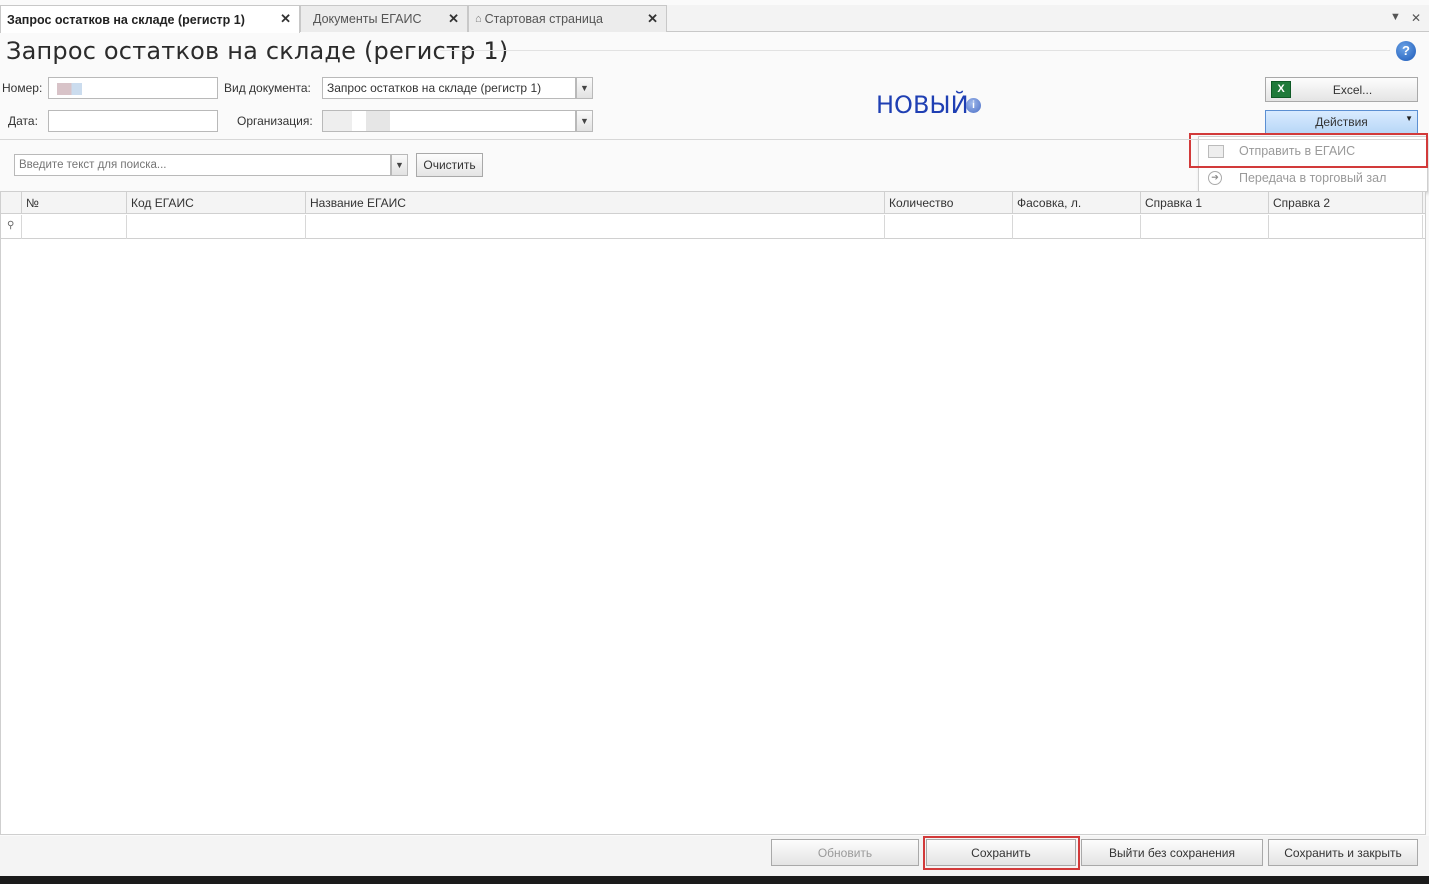 The height and width of the screenshot is (884, 1429). Describe the element at coordinates (949, 203) in the screenshot. I see `col-header-quantity: Количество` at that location.